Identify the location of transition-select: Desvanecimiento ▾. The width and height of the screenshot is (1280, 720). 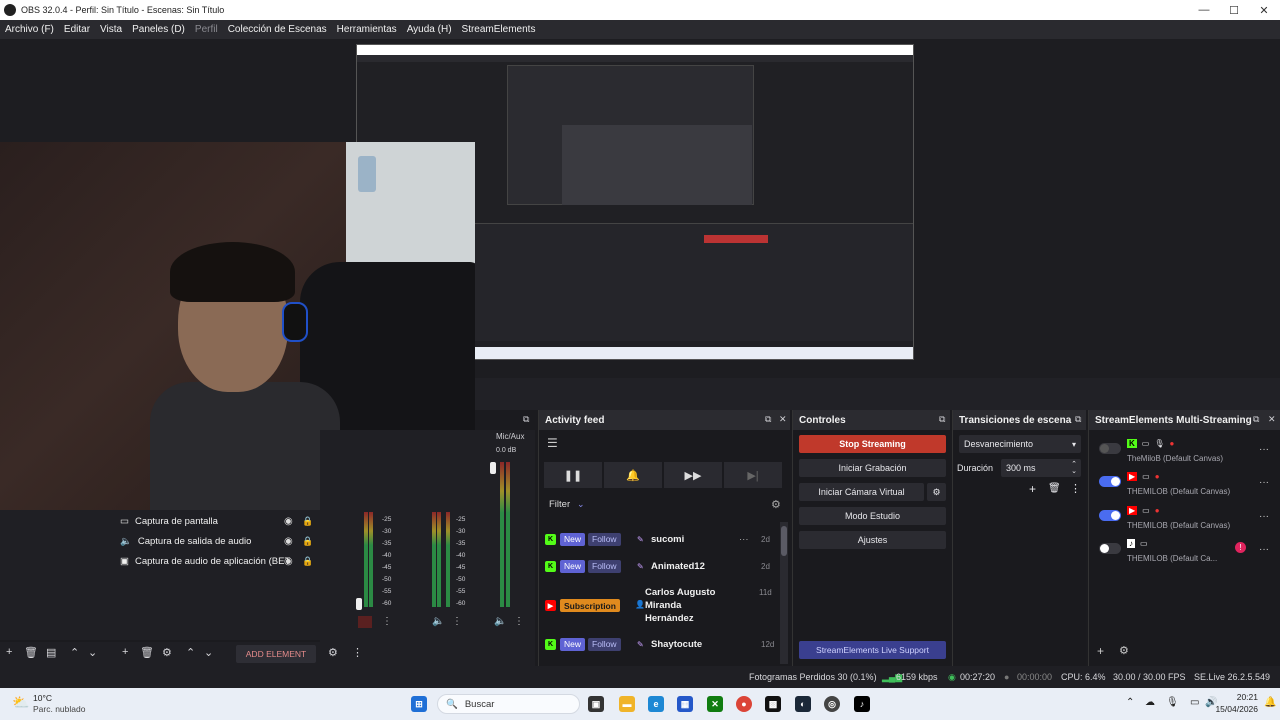
(1020, 444).